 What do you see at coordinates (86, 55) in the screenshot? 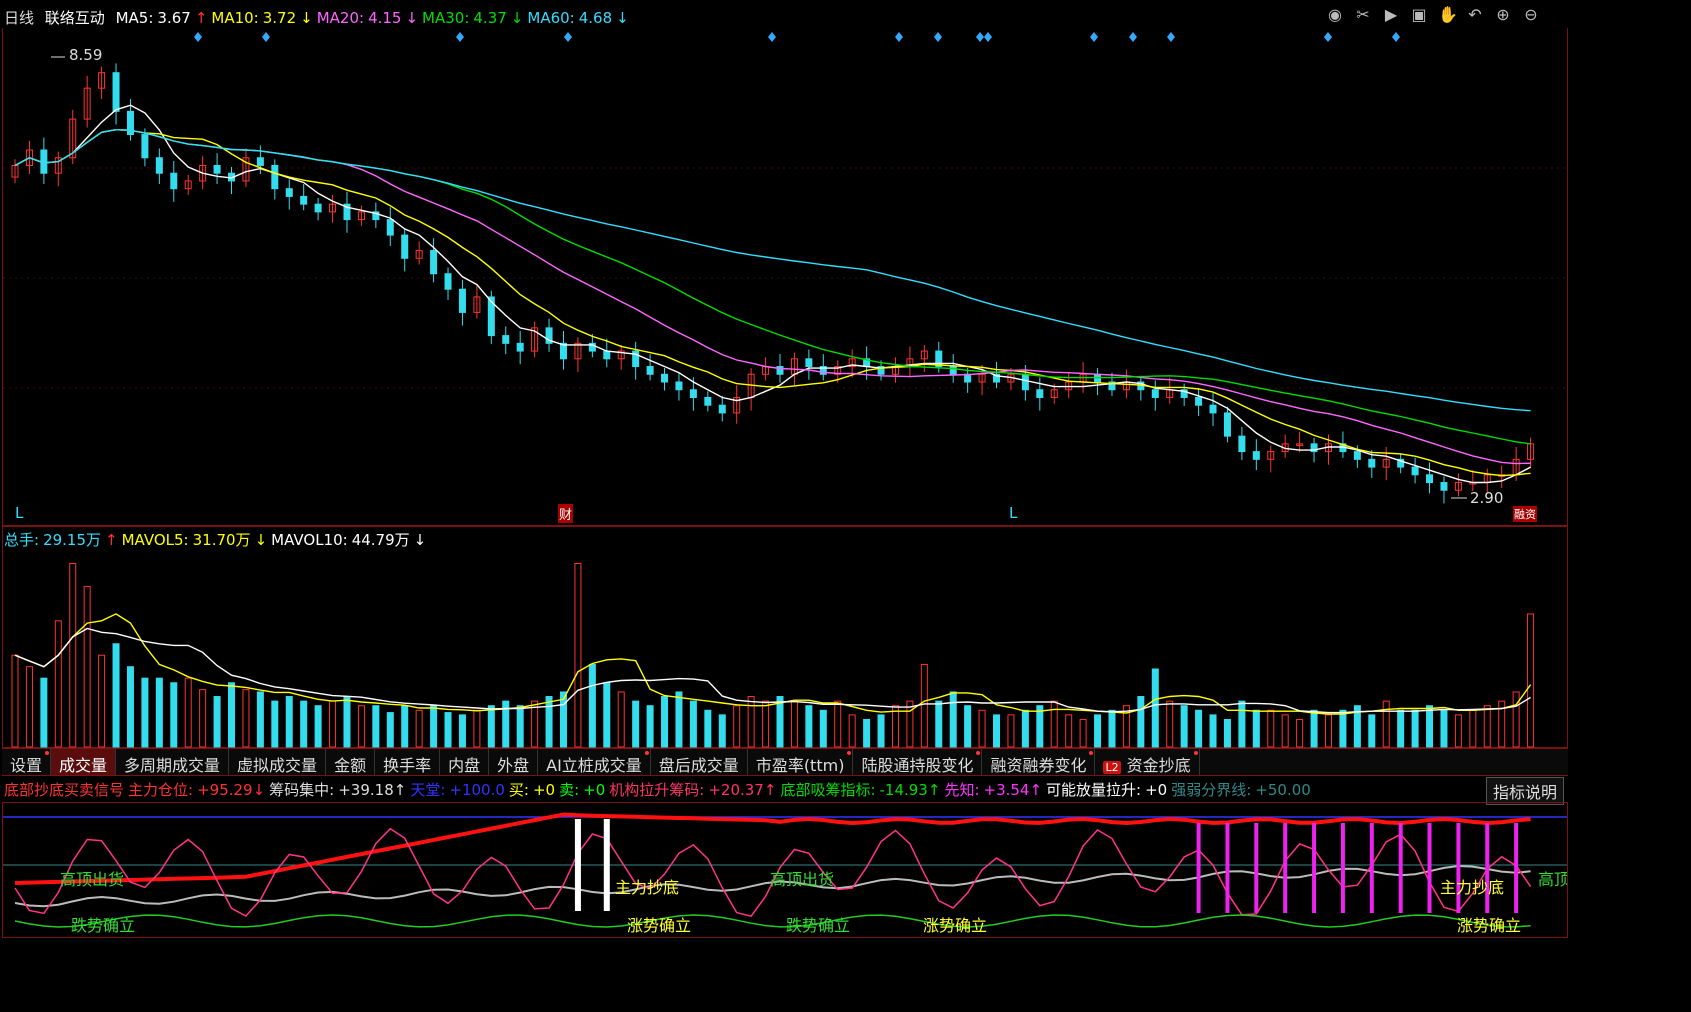
I see `high-price-label: 8.59` at bounding box center [86, 55].